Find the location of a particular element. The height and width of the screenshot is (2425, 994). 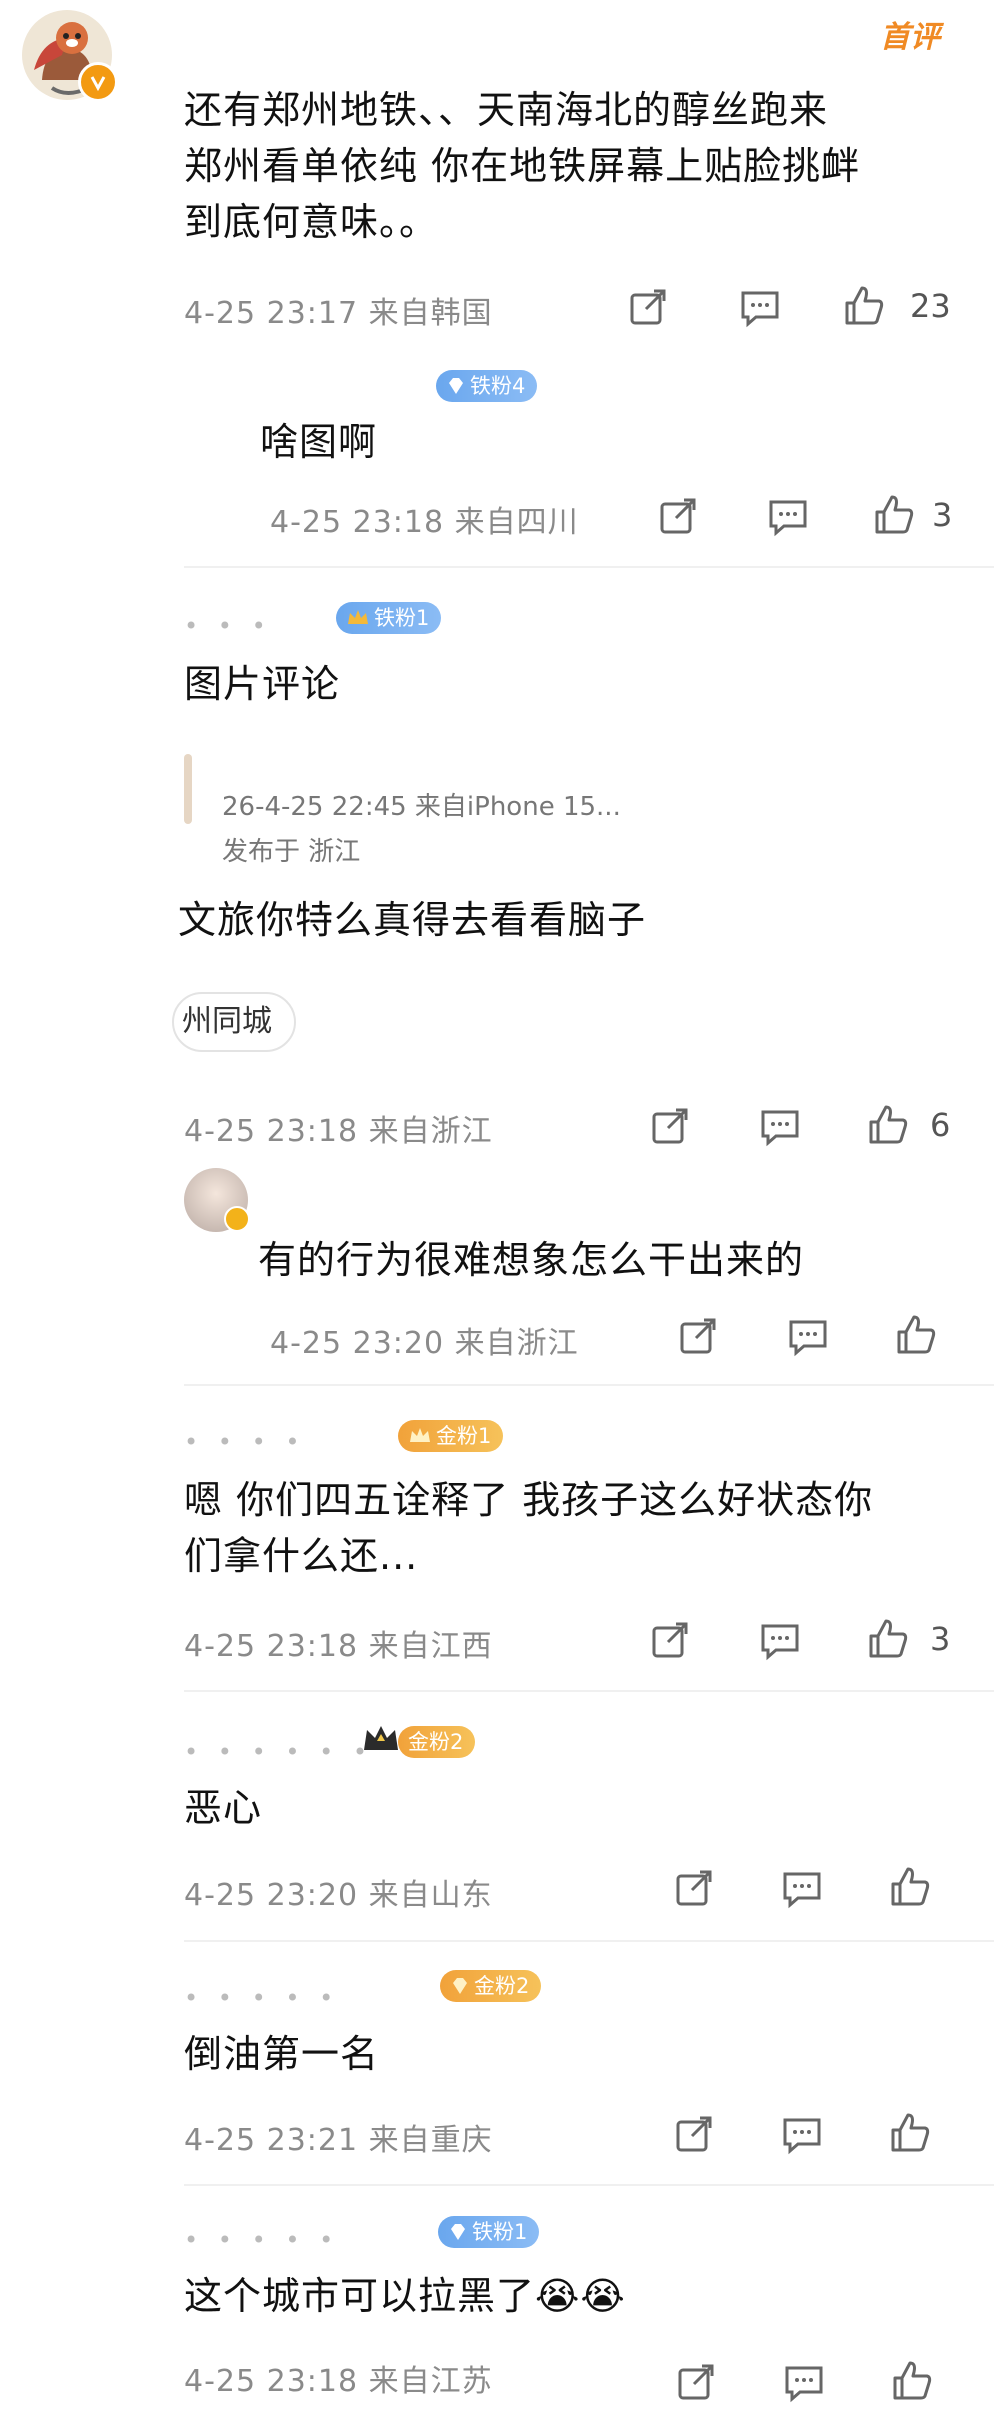

comment-text: 倒油第一名 is located at coordinates (282, 2054).